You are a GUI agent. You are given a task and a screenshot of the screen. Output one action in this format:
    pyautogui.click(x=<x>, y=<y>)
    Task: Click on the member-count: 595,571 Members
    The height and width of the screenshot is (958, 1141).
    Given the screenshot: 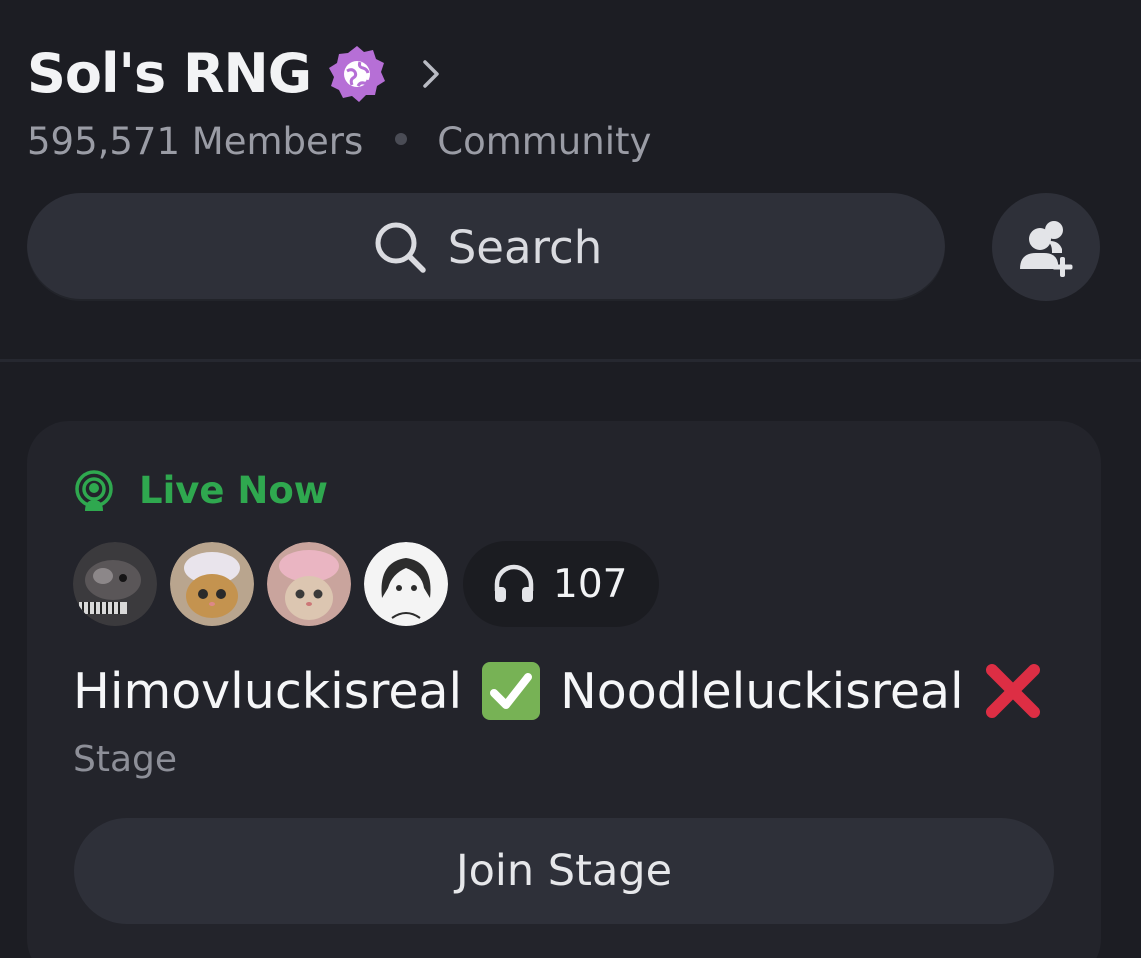 What is the action you would take?
    pyautogui.click(x=195, y=141)
    